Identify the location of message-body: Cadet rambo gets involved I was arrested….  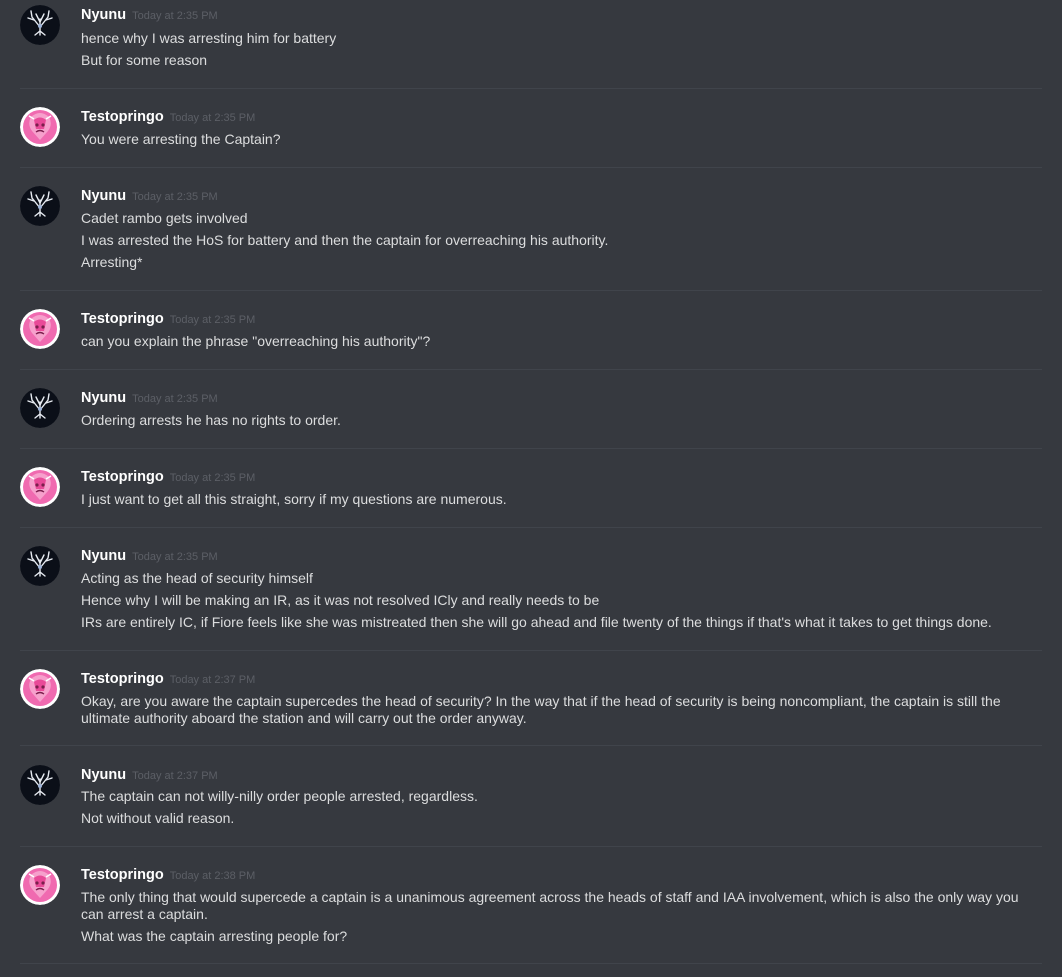
(551, 240).